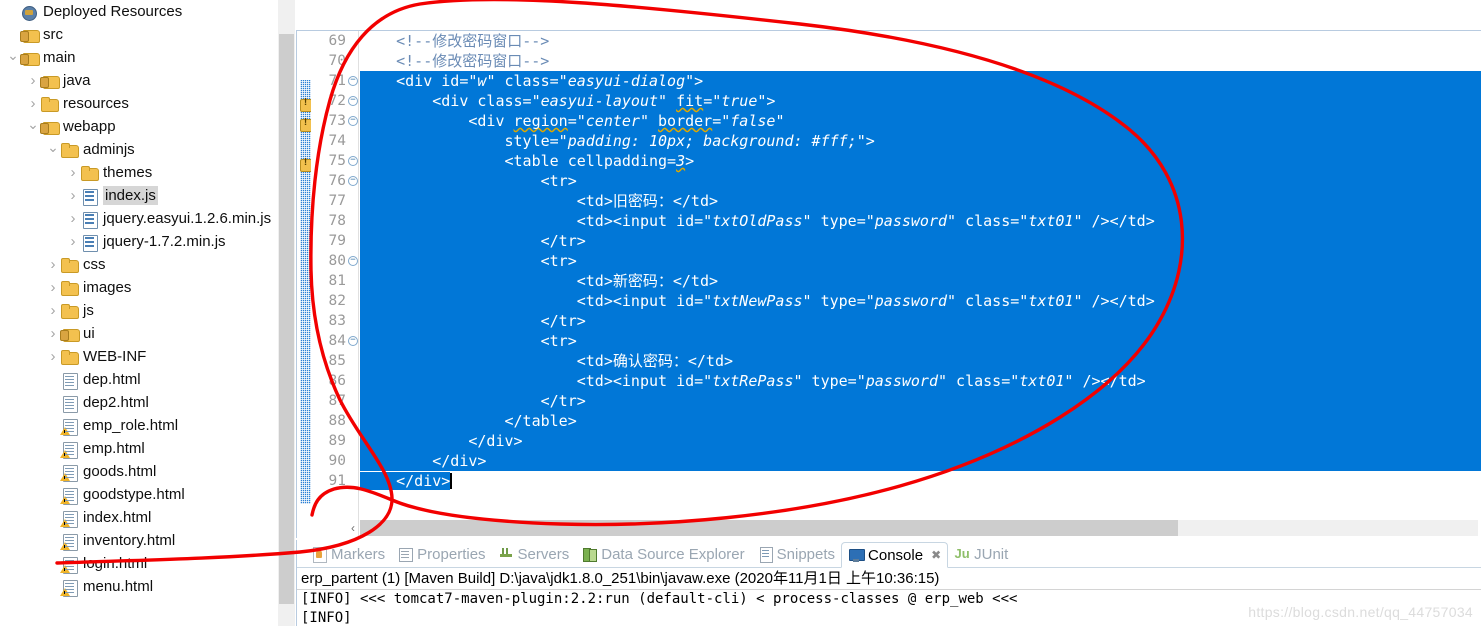  I want to click on editor-hscrollbar-thumb, so click(769, 528).